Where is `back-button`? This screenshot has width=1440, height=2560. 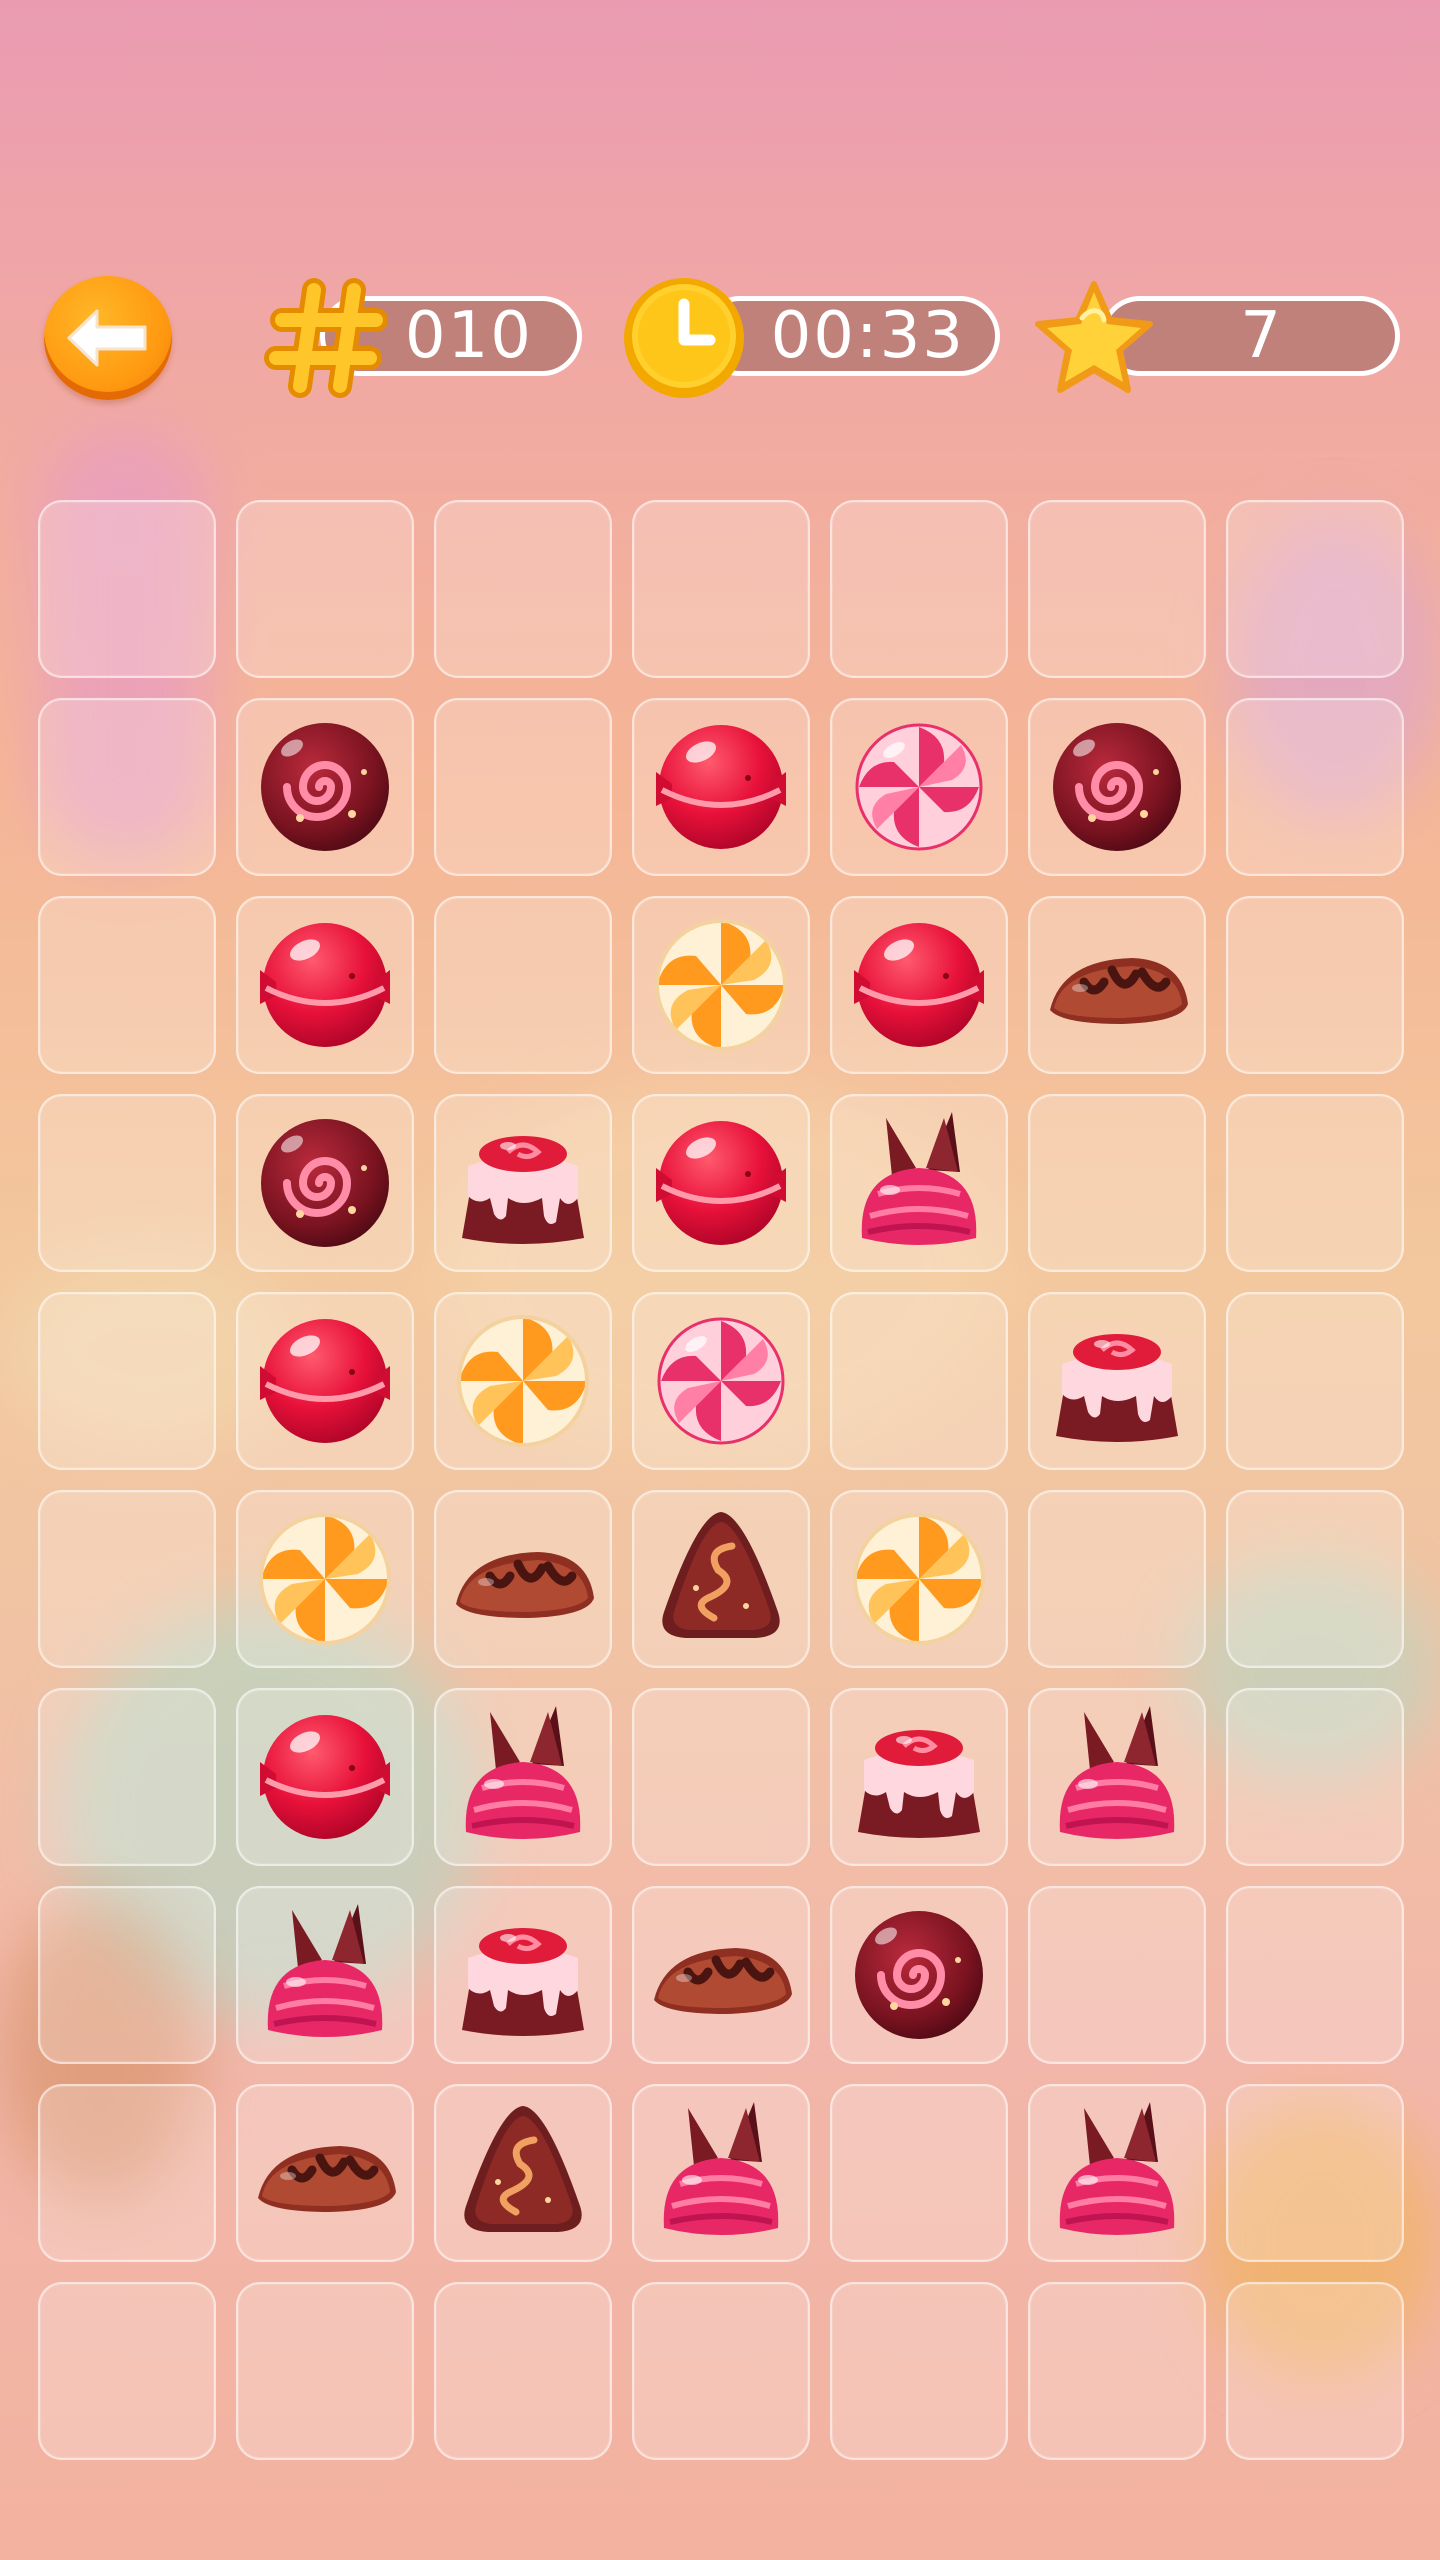 back-button is located at coordinates (108, 338).